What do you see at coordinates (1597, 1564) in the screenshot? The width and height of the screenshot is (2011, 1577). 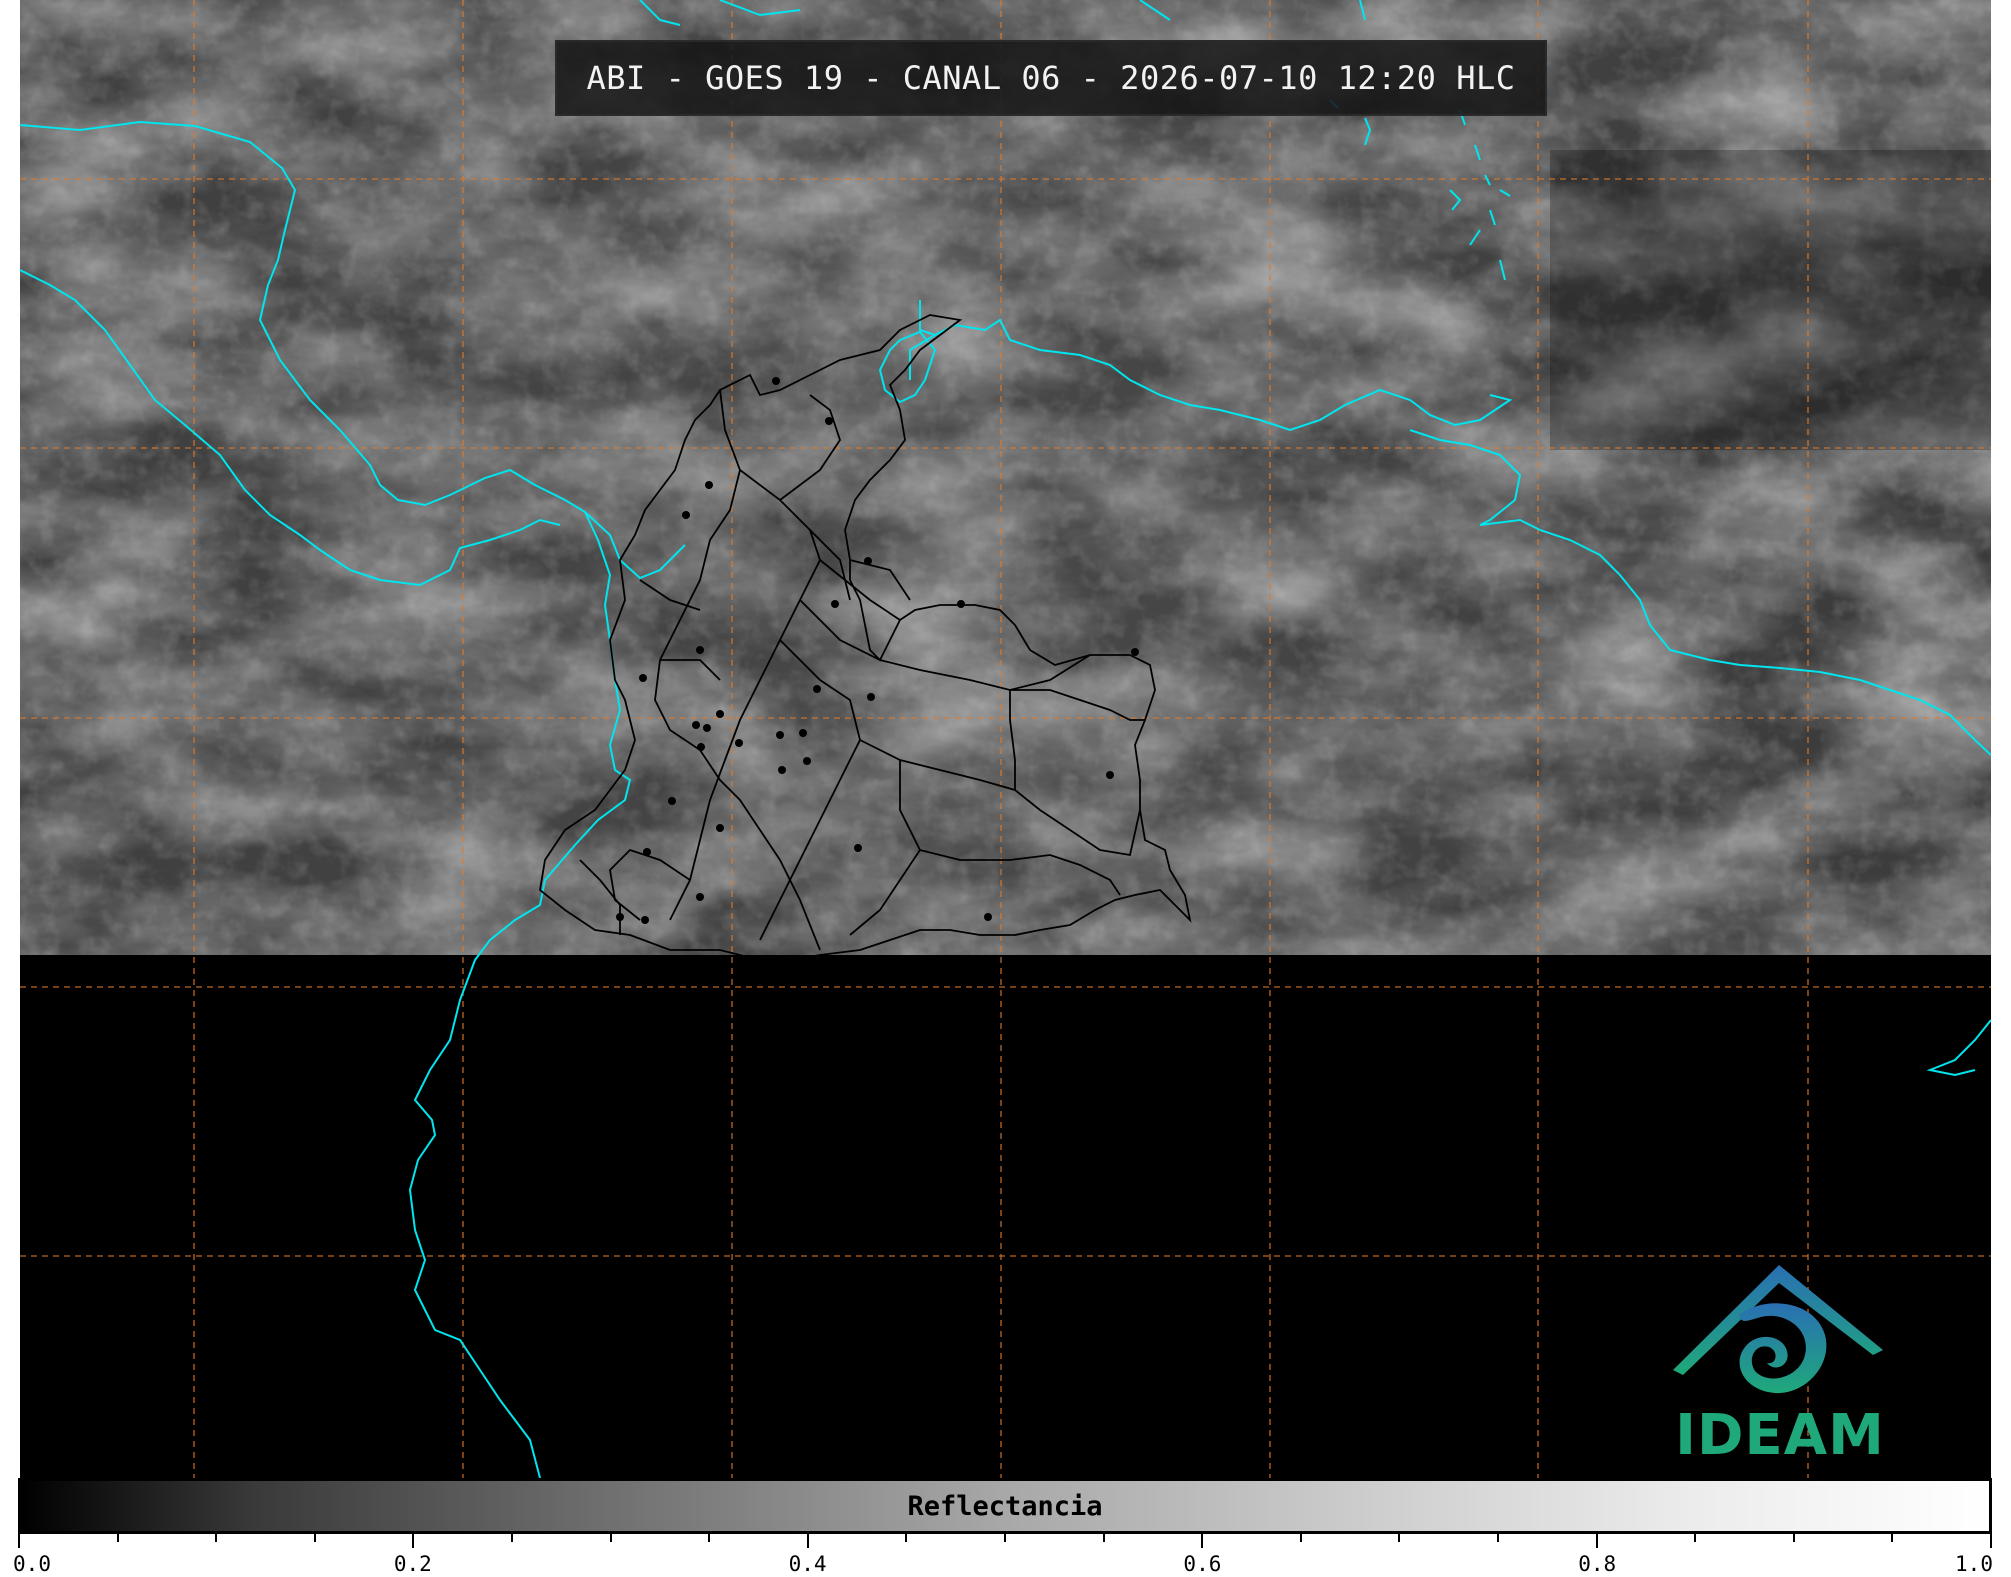 I see `colorbar-tick-label: 0.8` at bounding box center [1597, 1564].